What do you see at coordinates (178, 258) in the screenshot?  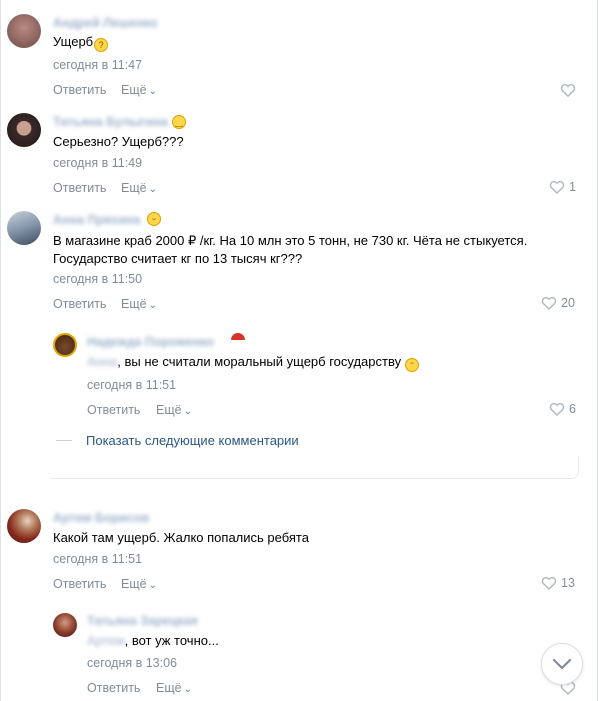 I see `comment-text-line: Государство считает кг по 13 тысяч кг???` at bounding box center [178, 258].